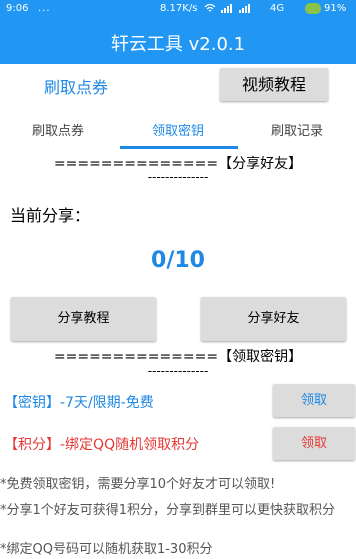 Image resolution: width=356 pixels, height=559 pixels. What do you see at coordinates (313, 8) in the screenshot?
I see `battery-icon` at bounding box center [313, 8].